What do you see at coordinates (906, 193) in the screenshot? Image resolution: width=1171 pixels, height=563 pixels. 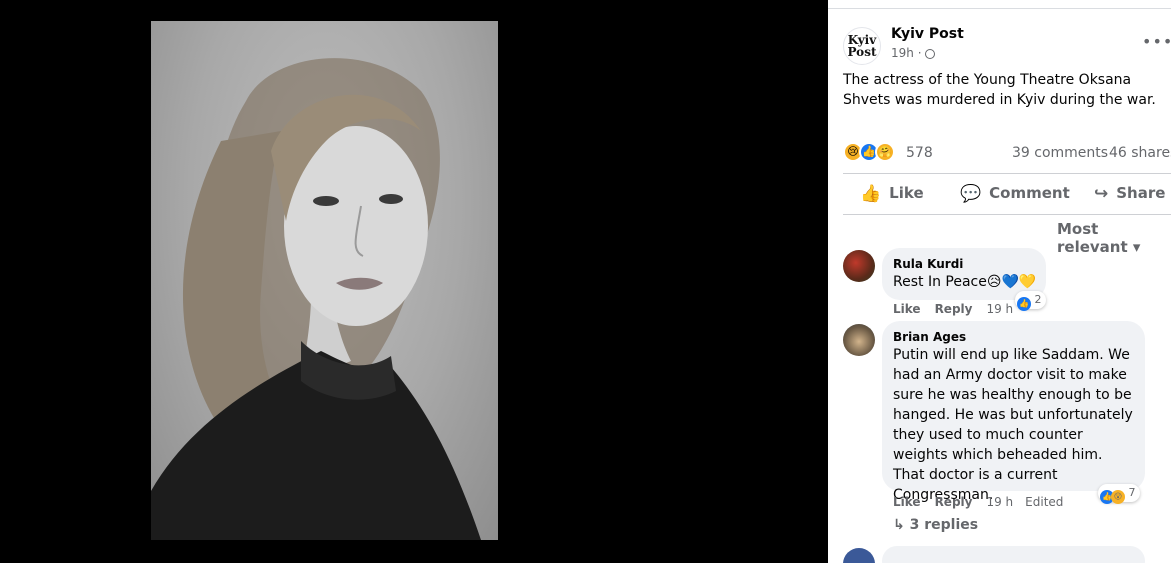 I see `like-label: Like` at bounding box center [906, 193].